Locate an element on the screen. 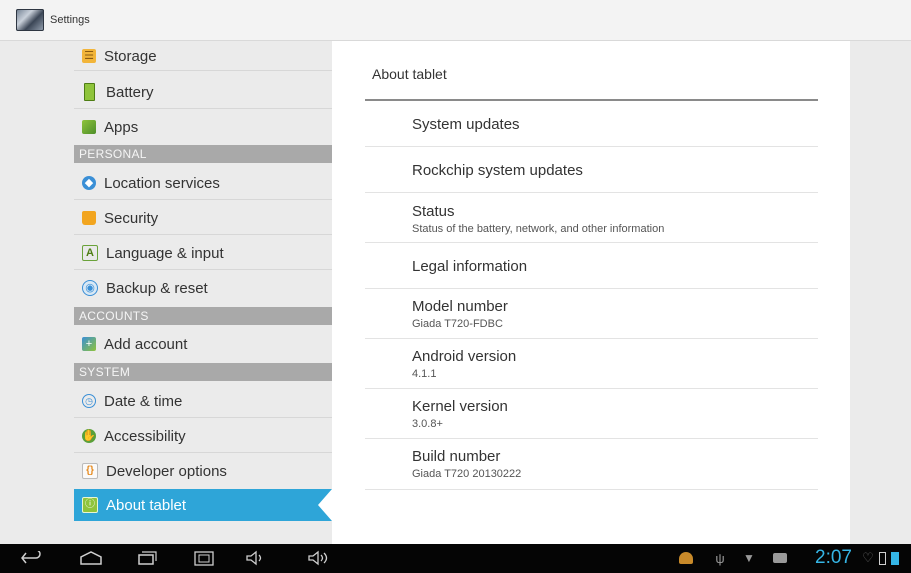 This screenshot has height=573, width=911. pref-title: Build number is located at coordinates (456, 456).